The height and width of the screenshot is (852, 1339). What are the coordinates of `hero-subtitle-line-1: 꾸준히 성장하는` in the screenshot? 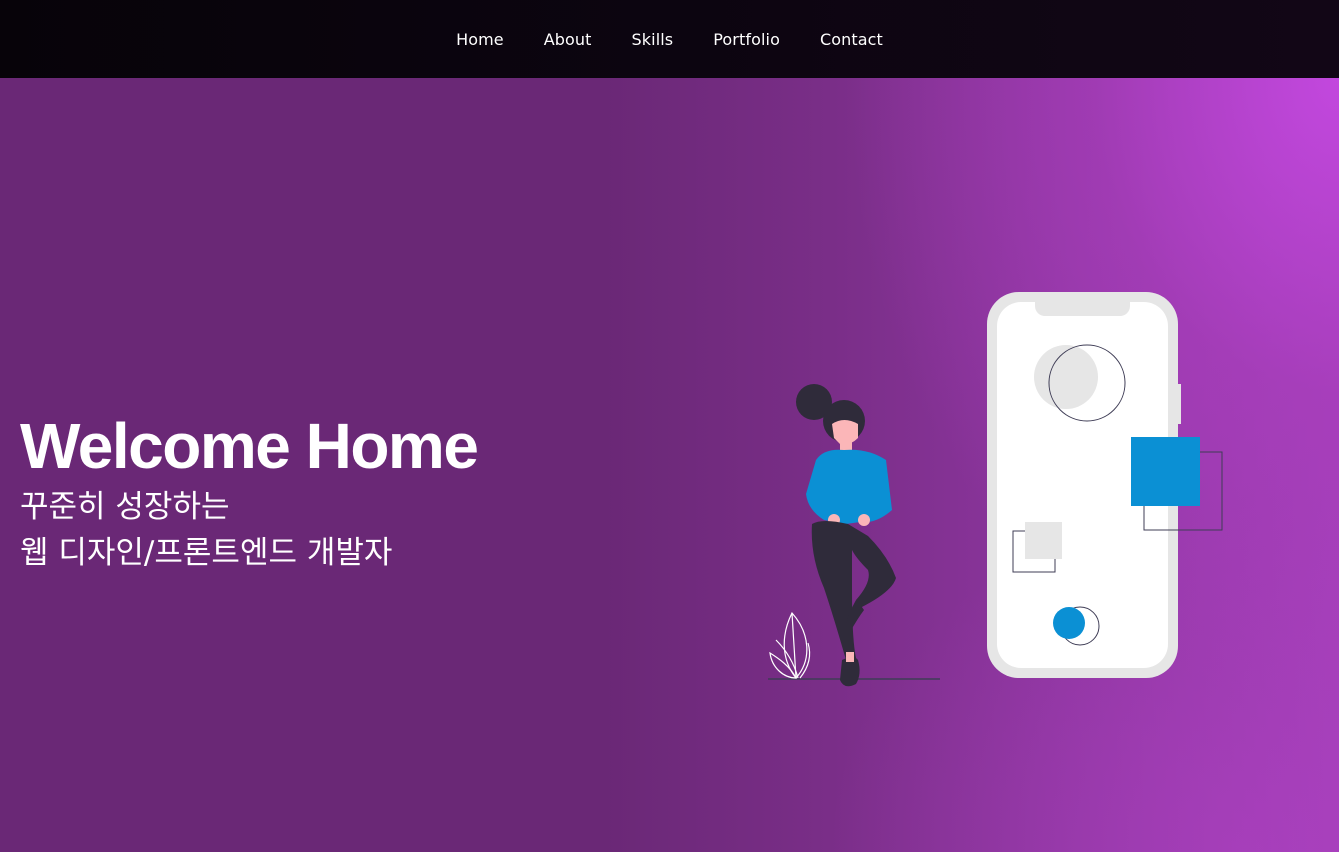 It's located at (125, 507).